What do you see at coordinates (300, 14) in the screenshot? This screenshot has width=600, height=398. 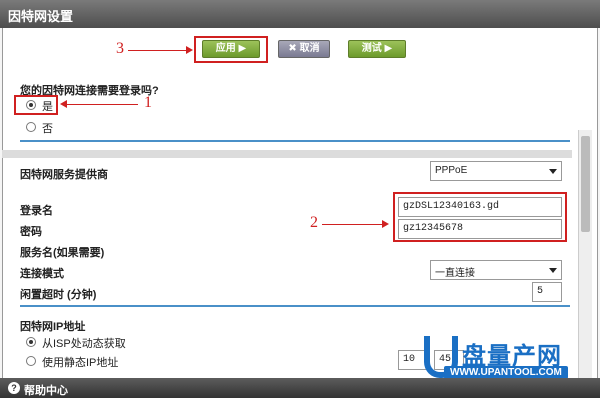 I see `window-titlebar: 因特网设置` at bounding box center [300, 14].